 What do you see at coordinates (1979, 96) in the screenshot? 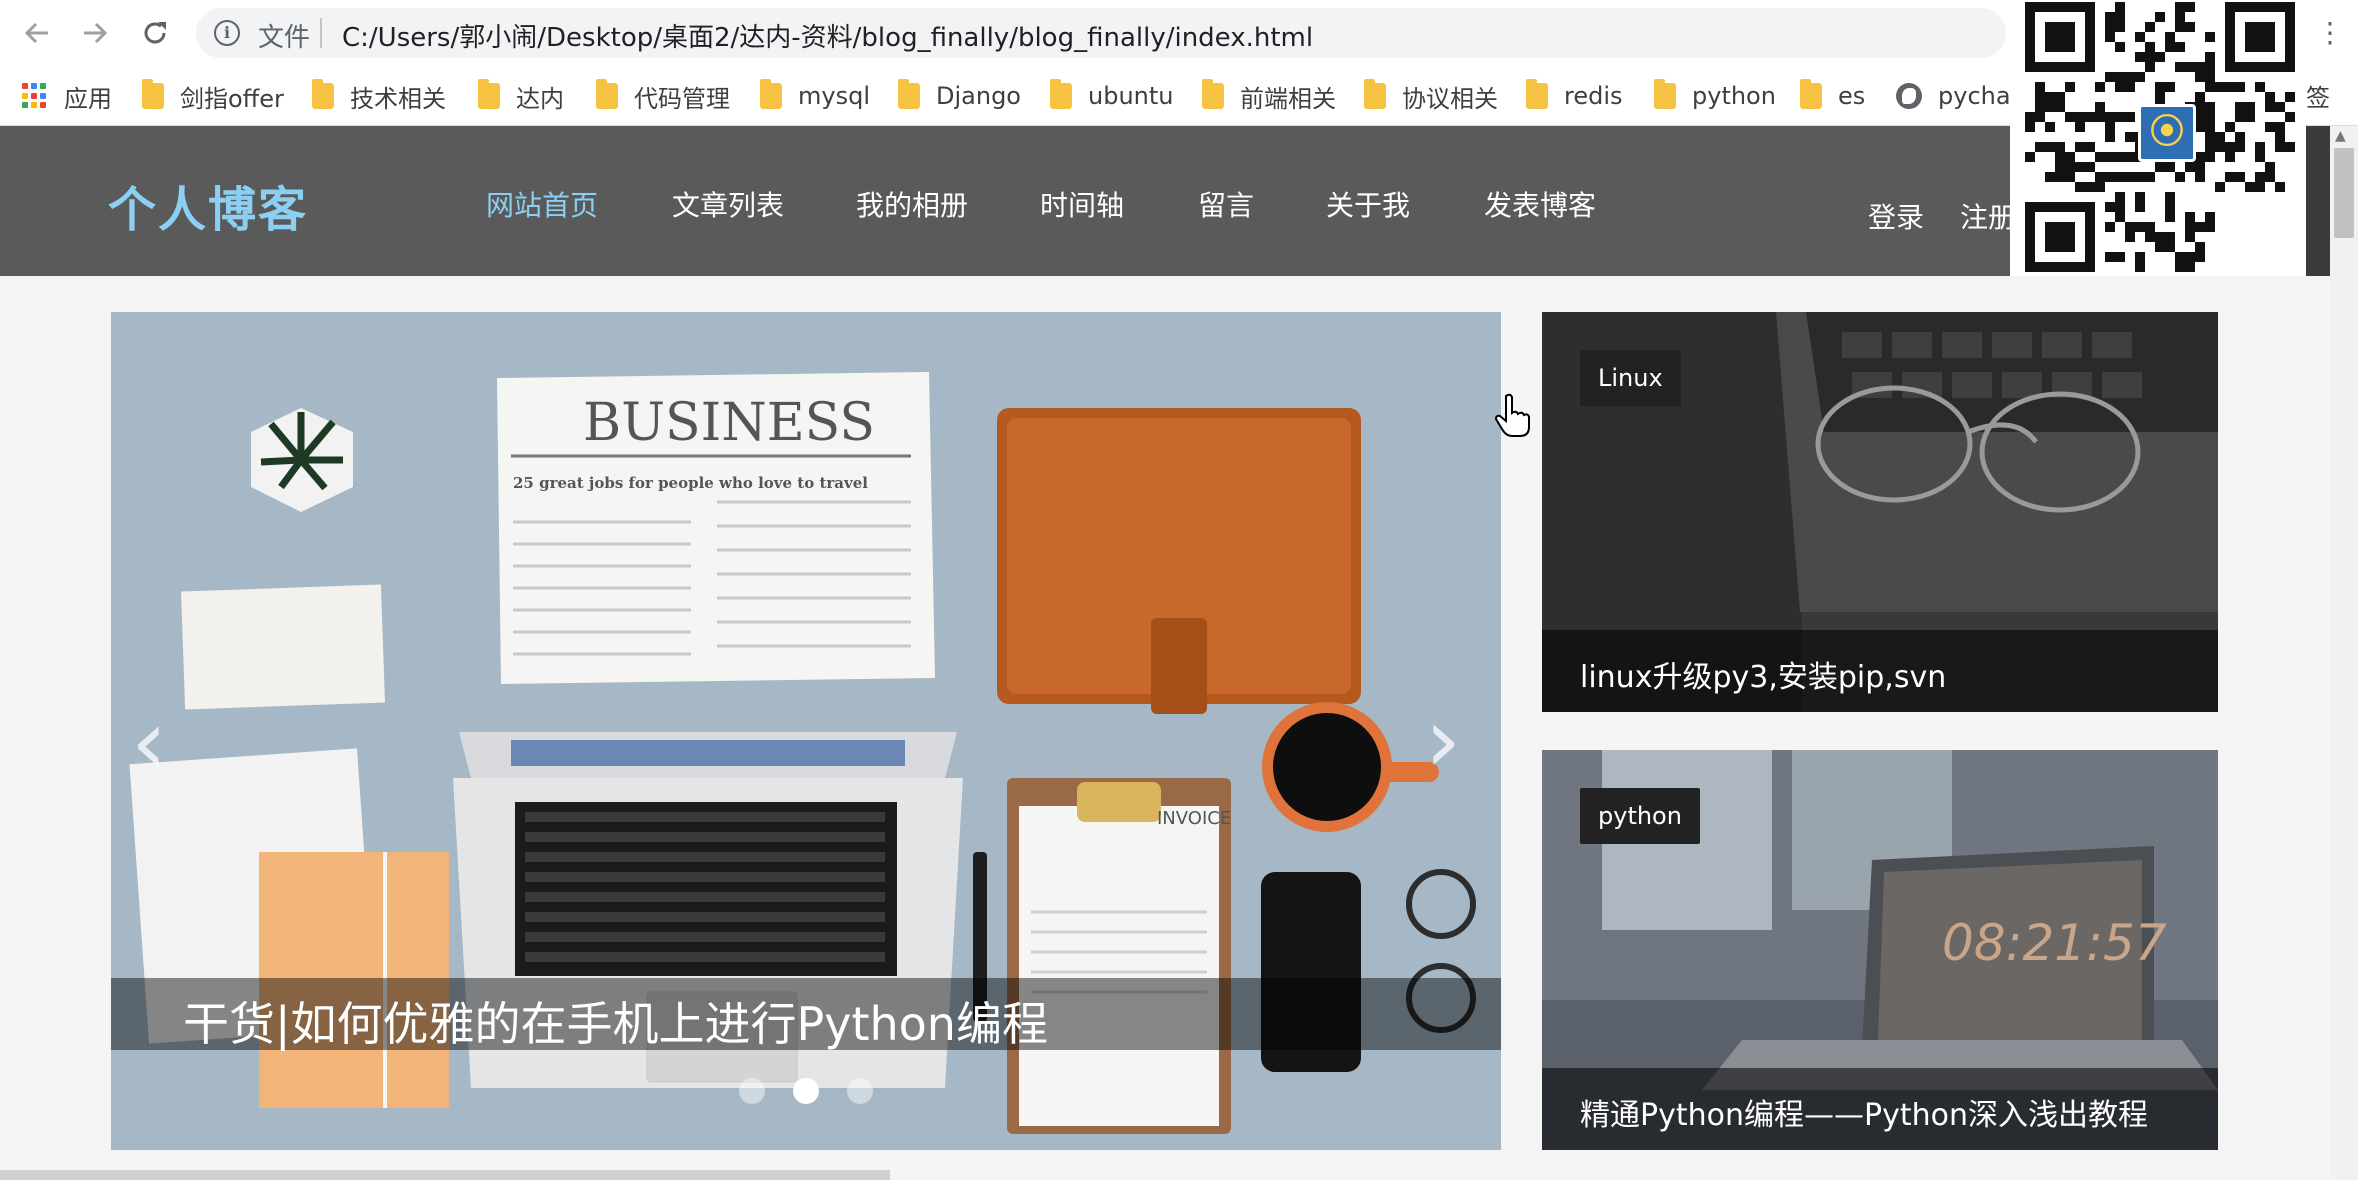
I see `bookmark-label: pychar` at bounding box center [1979, 96].